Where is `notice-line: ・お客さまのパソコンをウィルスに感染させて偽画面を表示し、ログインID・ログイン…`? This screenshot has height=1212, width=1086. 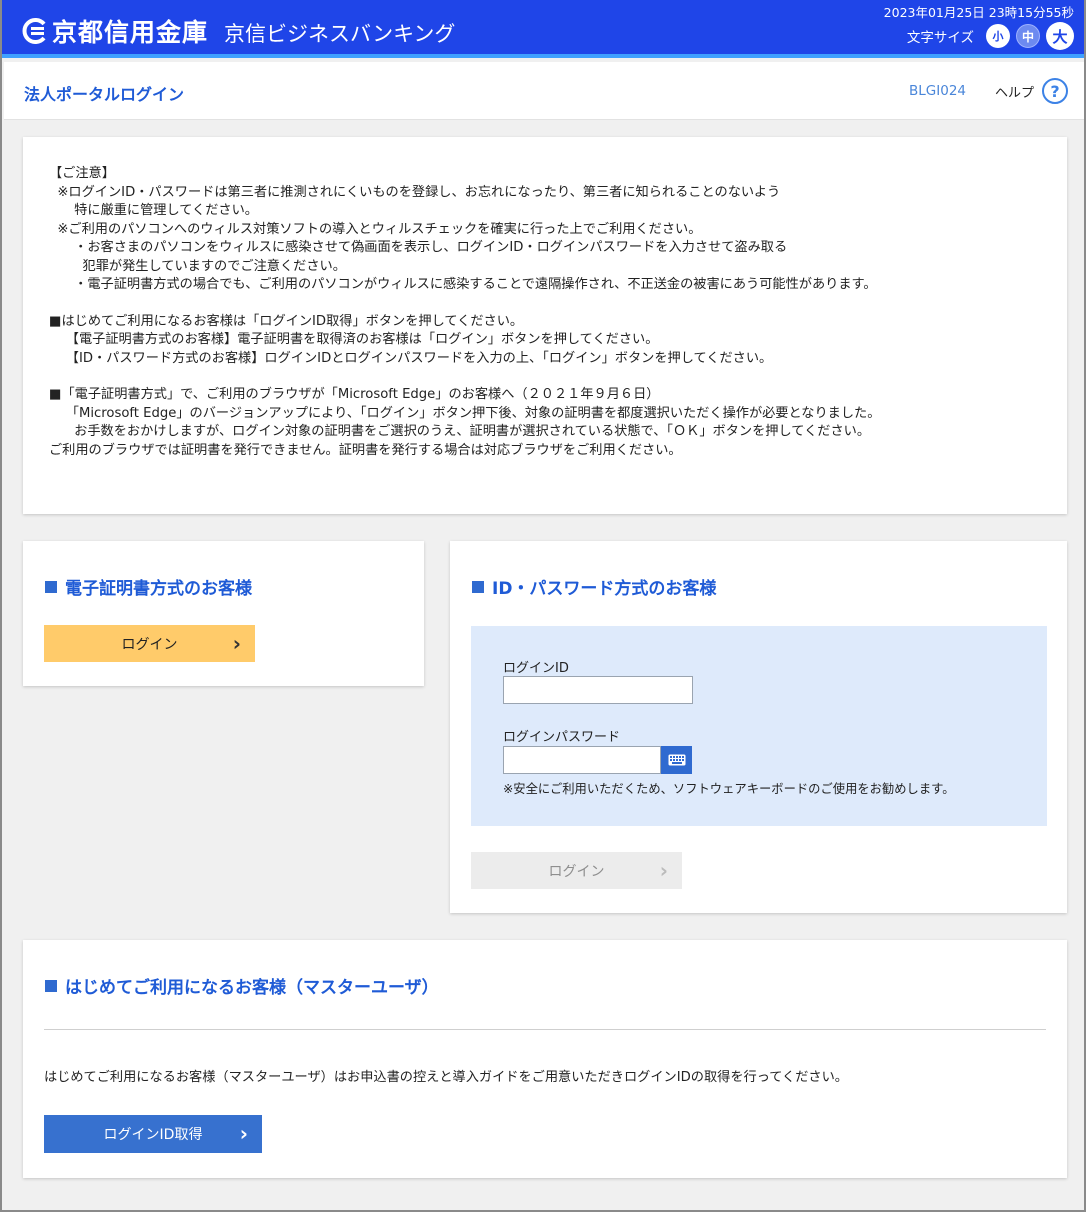 notice-line: ・お客さまのパソコンをウィルスに感染させて偽画面を表示し、ログインID・ログイン… is located at coordinates (418, 247).